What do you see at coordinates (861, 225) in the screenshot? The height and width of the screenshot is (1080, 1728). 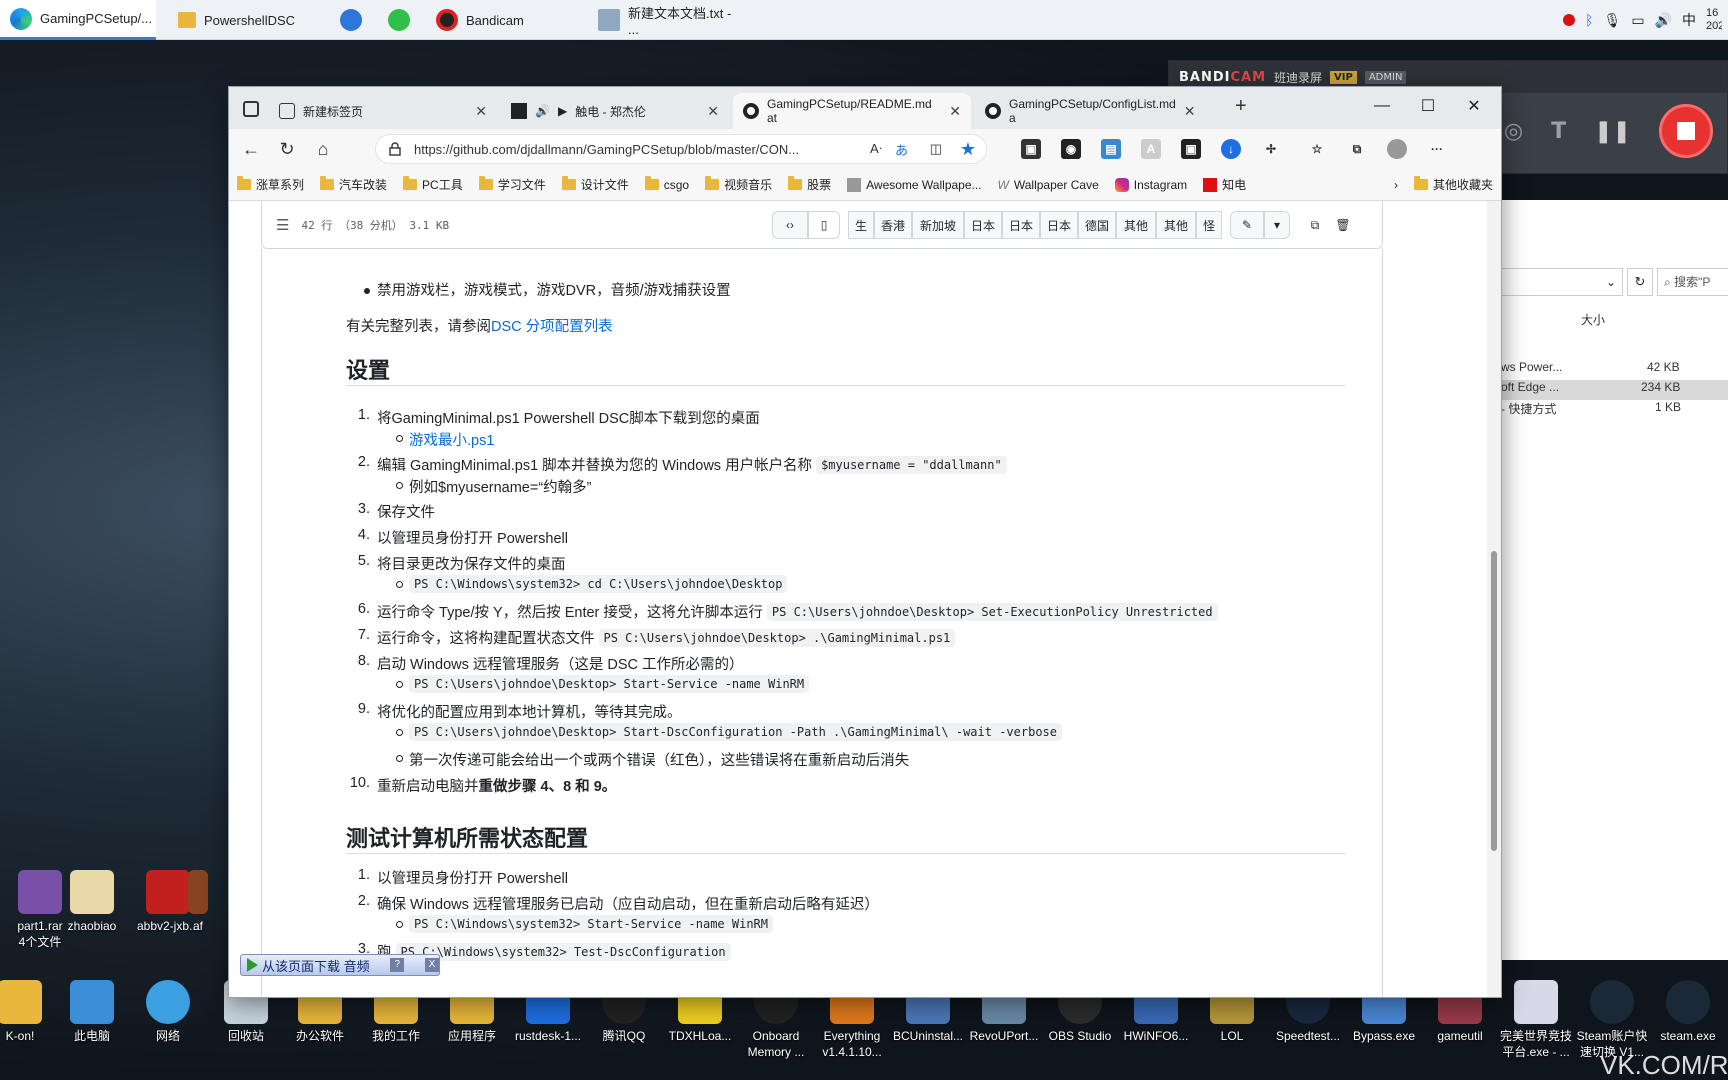 I see `toolbar-button: 生` at bounding box center [861, 225].